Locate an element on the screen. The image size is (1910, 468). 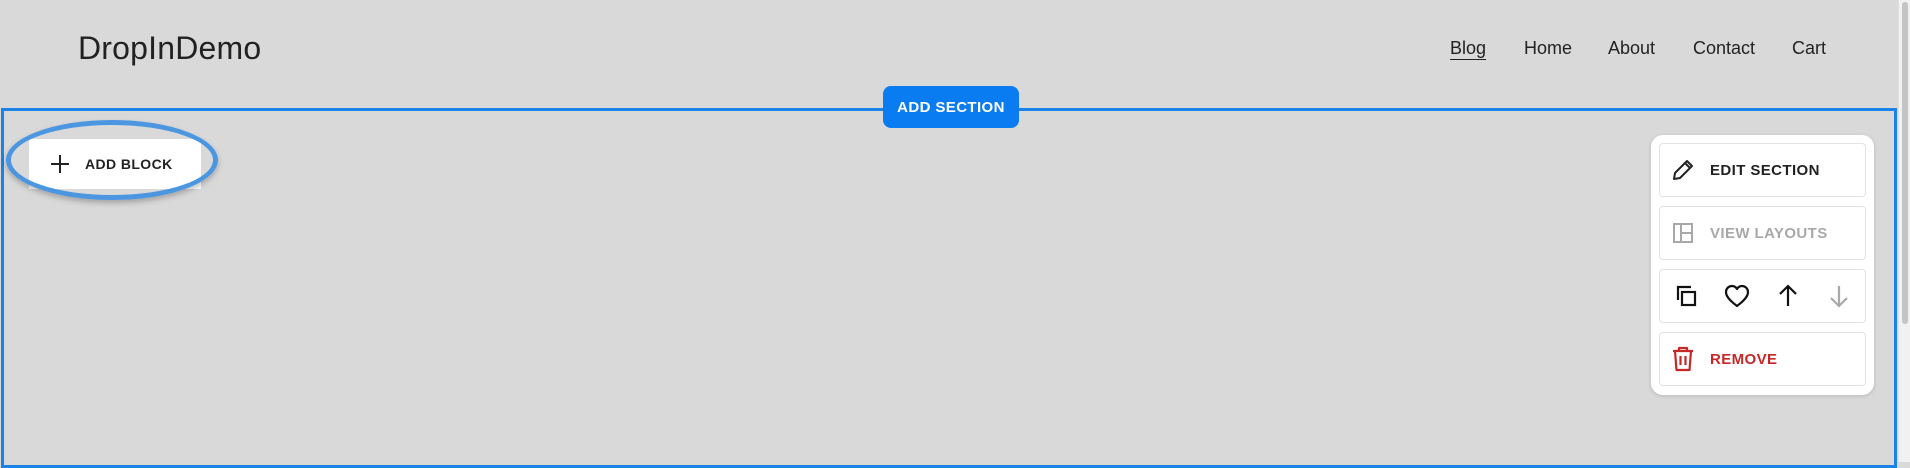
nav-blog: Blog is located at coordinates (1468, 48).